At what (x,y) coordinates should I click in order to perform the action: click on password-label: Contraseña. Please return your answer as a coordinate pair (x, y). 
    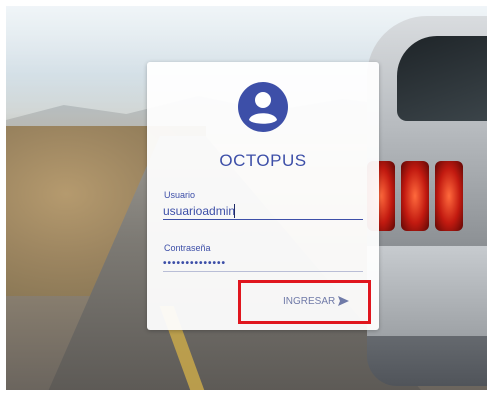
    Looking at the image, I should click on (187, 248).